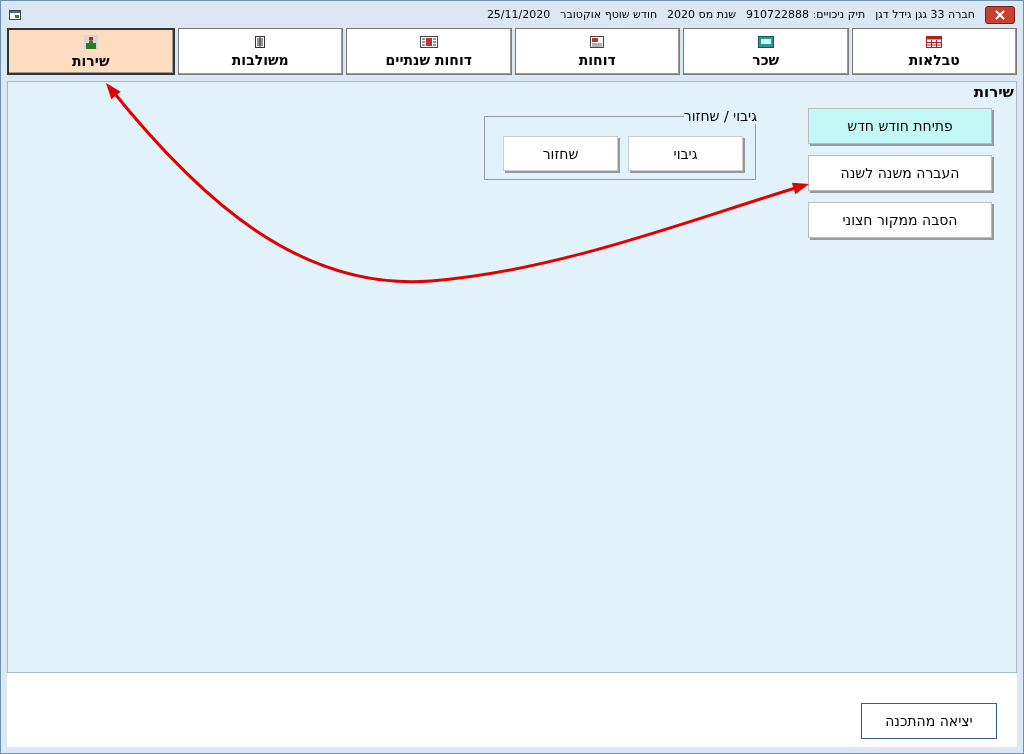 The height and width of the screenshot is (754, 1024). What do you see at coordinates (900, 126) in the screenshot?
I see `action-button: פתיחת חודש חדש` at bounding box center [900, 126].